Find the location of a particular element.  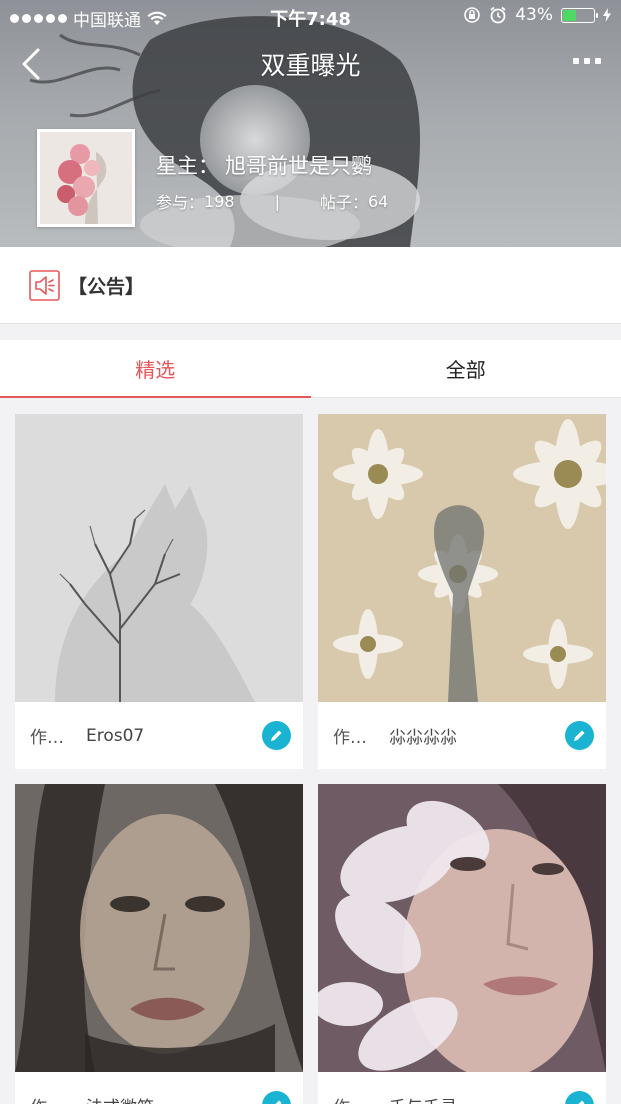

author-name: 尛尛尛尛 is located at coordinates (423, 735).